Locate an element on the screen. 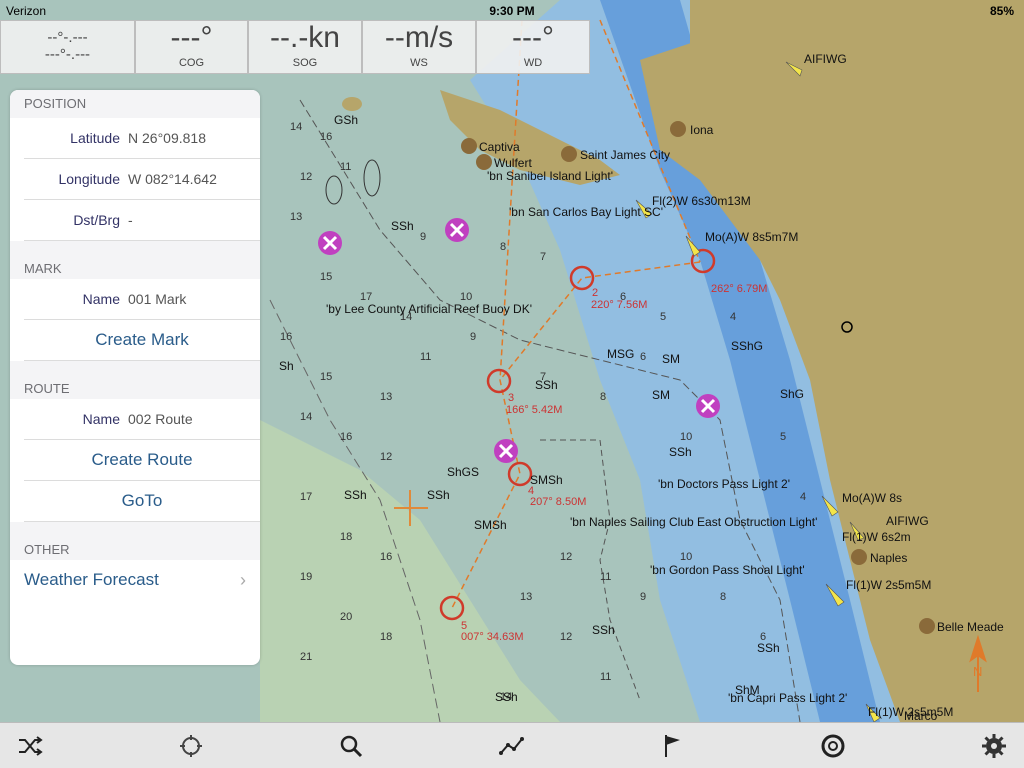 The width and height of the screenshot is (1024, 768). svg-text: 7 is located at coordinates (543, 257).